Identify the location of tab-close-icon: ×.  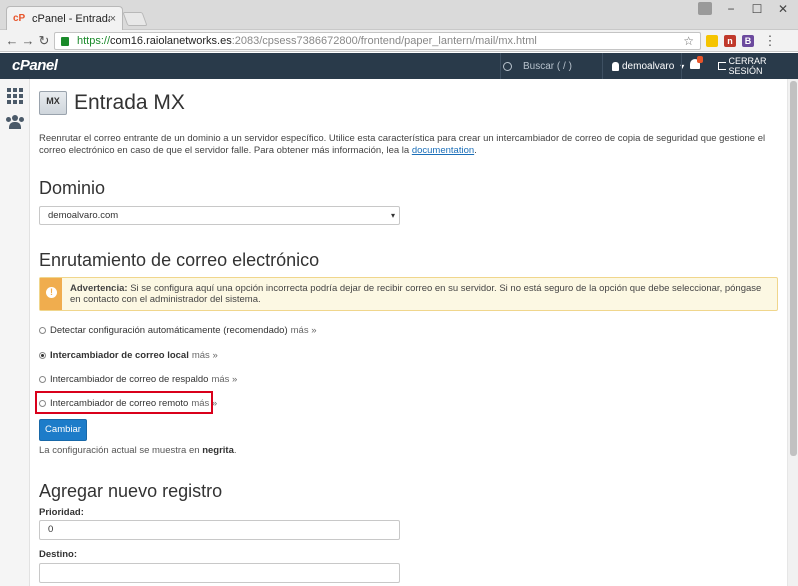
(113, 19).